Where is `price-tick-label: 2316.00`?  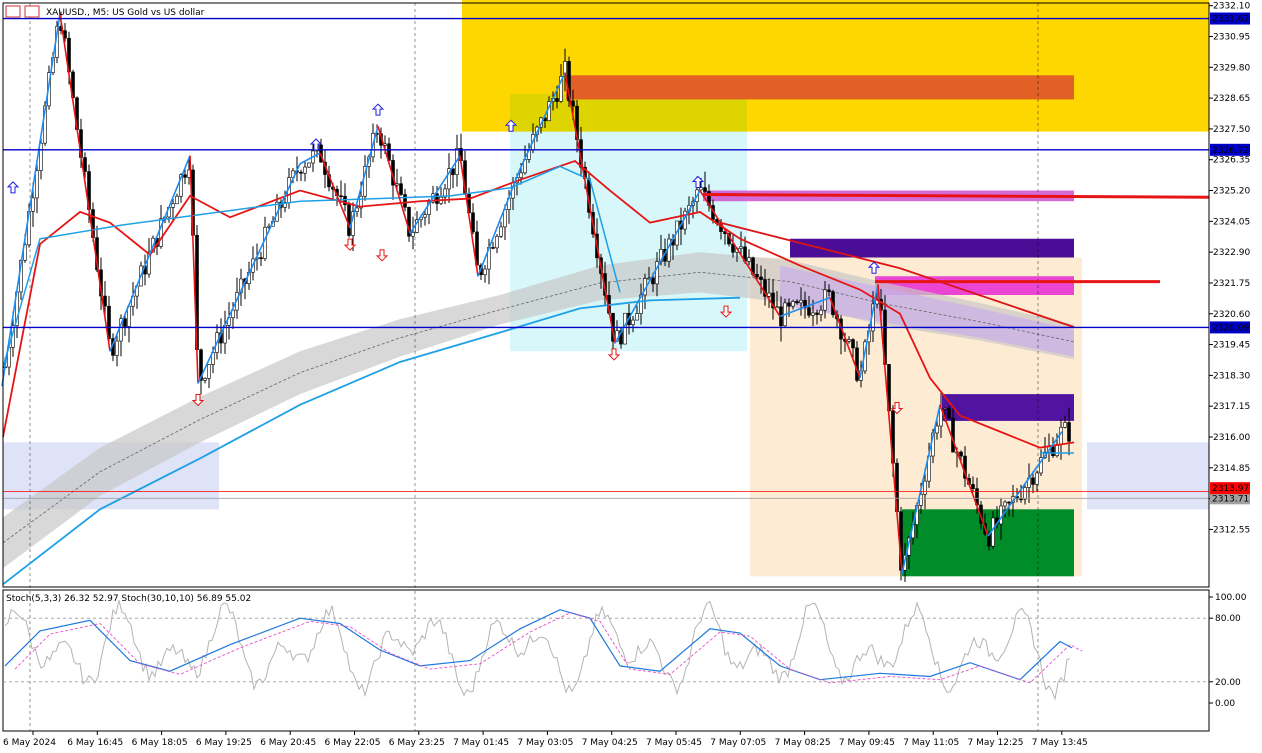 price-tick-label: 2316.00 is located at coordinates (1231, 438).